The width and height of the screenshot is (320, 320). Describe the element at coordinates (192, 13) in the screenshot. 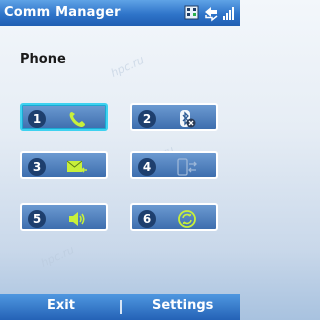

I see `network-status-icon` at that location.